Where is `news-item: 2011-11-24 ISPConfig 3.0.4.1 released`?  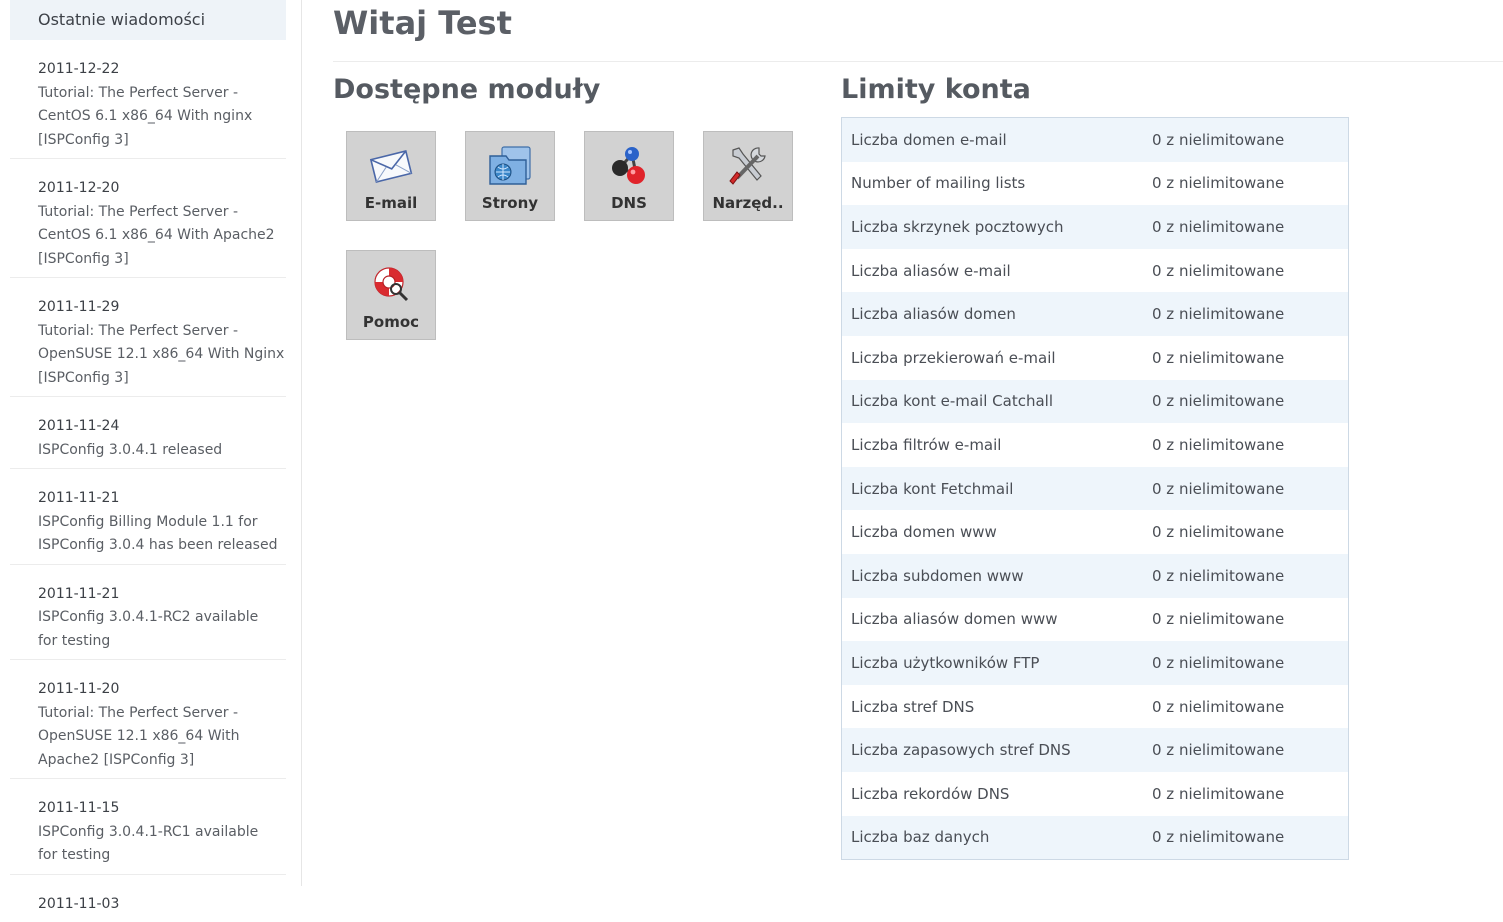
news-item: 2011-11-24 ISPConfig 3.0.4.1 released is located at coordinates (148, 433).